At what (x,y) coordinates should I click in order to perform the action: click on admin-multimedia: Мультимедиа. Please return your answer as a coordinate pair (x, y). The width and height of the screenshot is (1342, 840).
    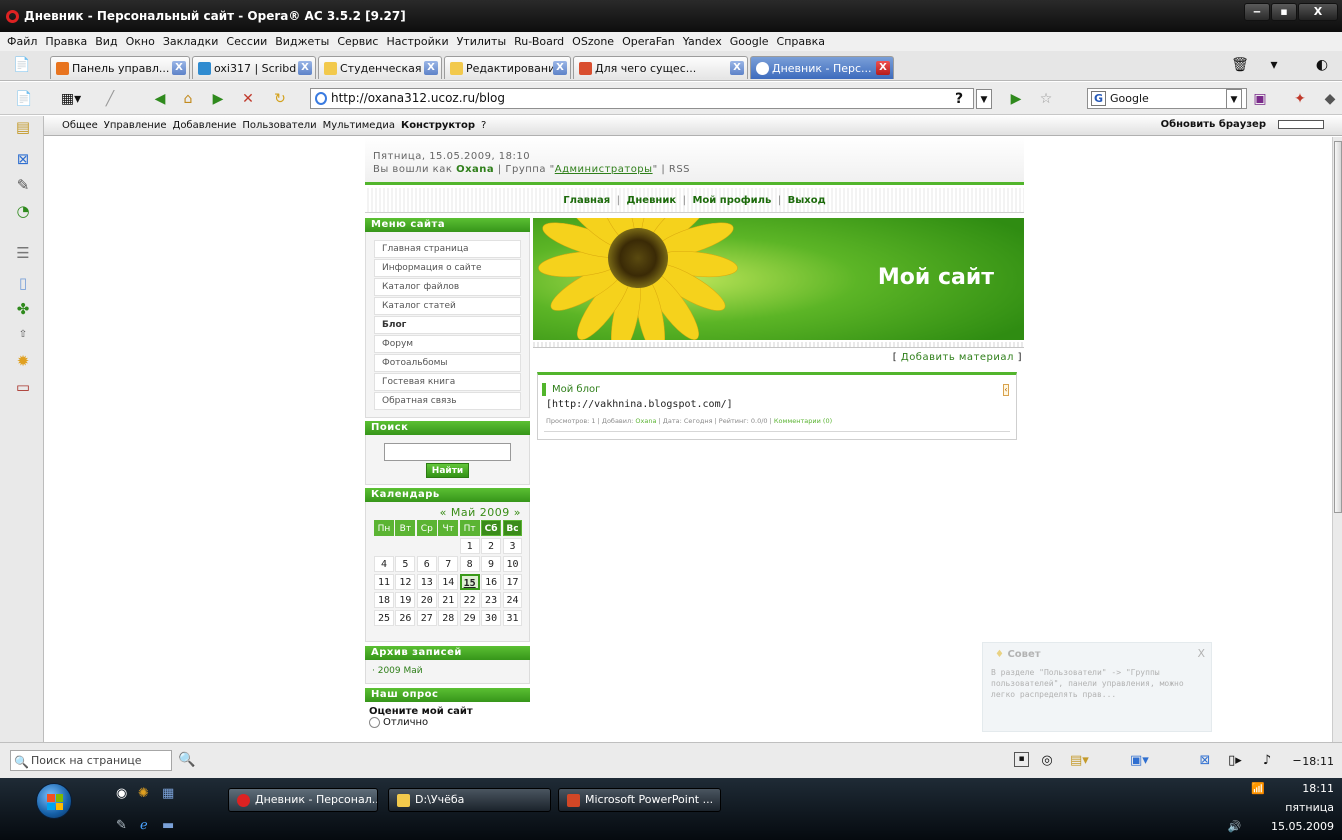
    Looking at the image, I should click on (359, 125).